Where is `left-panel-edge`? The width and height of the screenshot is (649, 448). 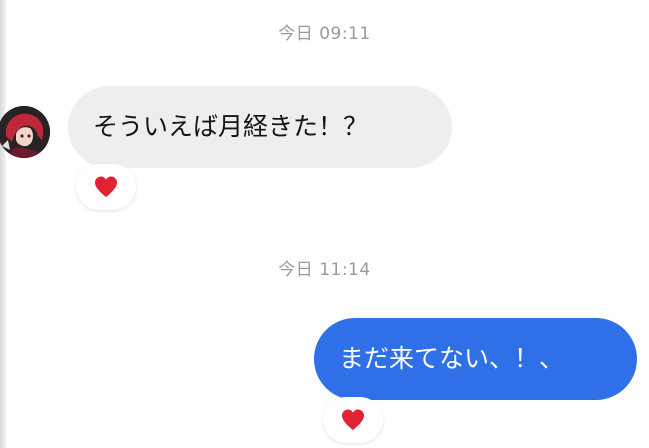
left-panel-edge is located at coordinates (3, 224).